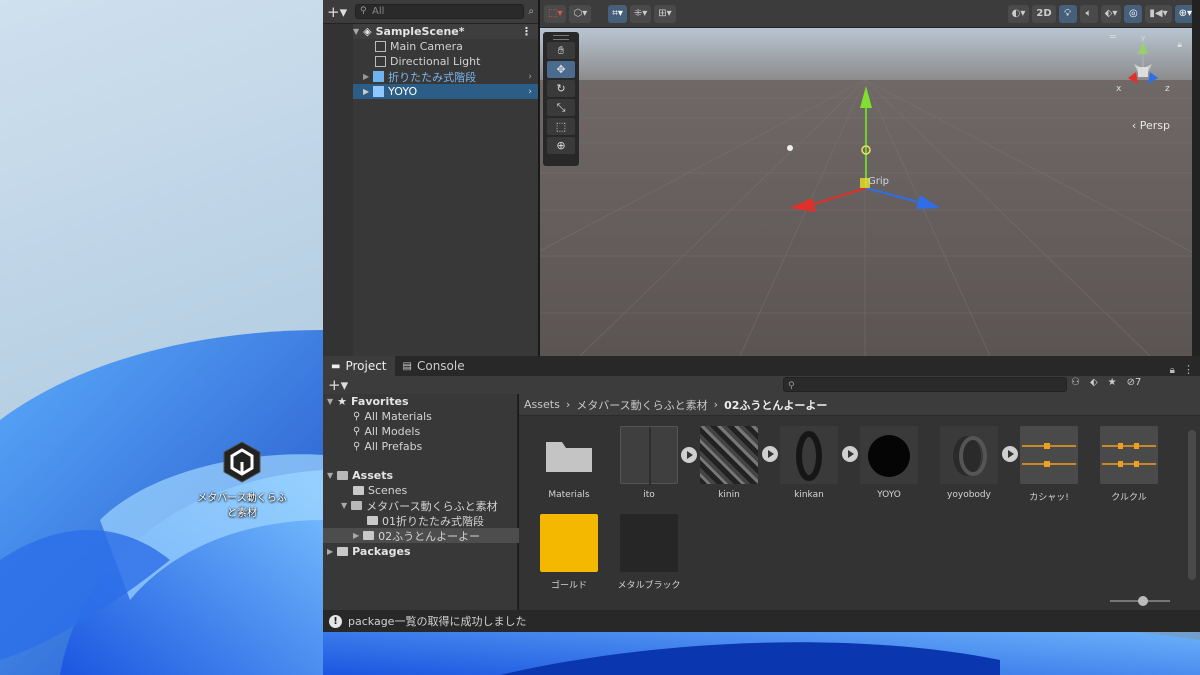 Image resolution: width=1200 pixels, height=675 pixels. What do you see at coordinates (526, 31) in the screenshot?
I see `scene-menu-icon: ⋮` at bounding box center [526, 31].